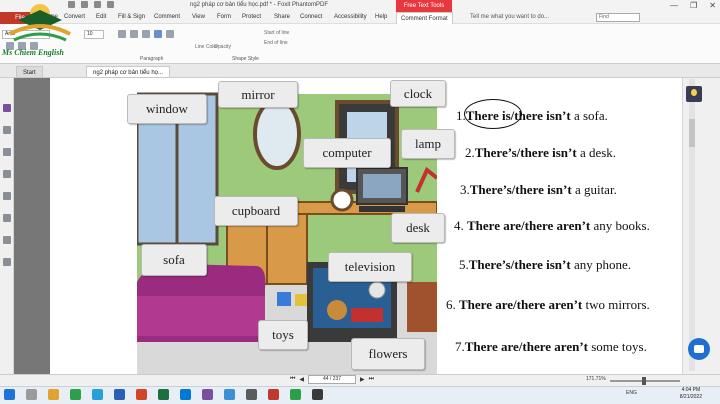 The width and height of the screenshot is (720, 404). What do you see at coordinates (146, 34) in the screenshot?
I see `align-right-icon` at bounding box center [146, 34].